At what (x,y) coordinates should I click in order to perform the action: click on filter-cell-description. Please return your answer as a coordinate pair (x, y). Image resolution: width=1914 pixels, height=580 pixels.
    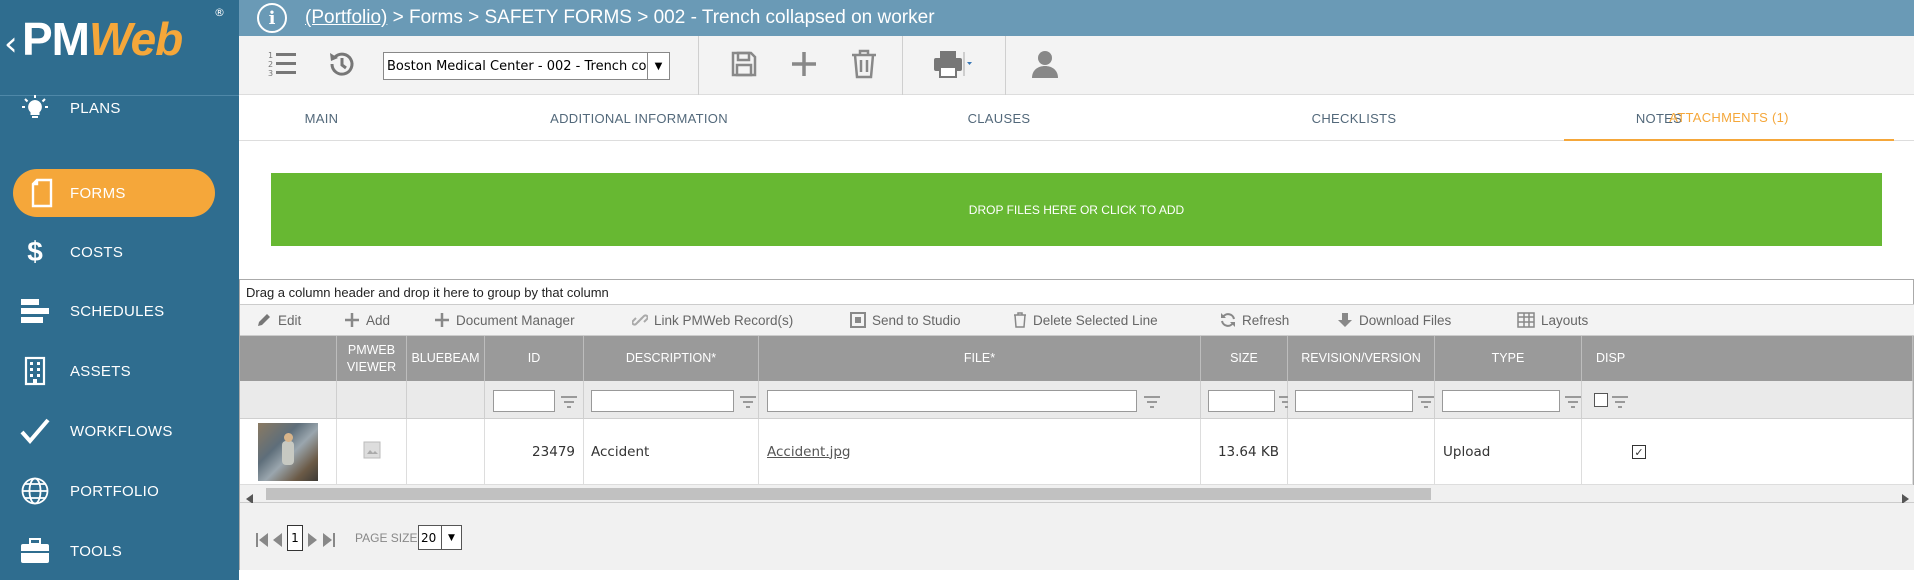
    Looking at the image, I should click on (671, 400).